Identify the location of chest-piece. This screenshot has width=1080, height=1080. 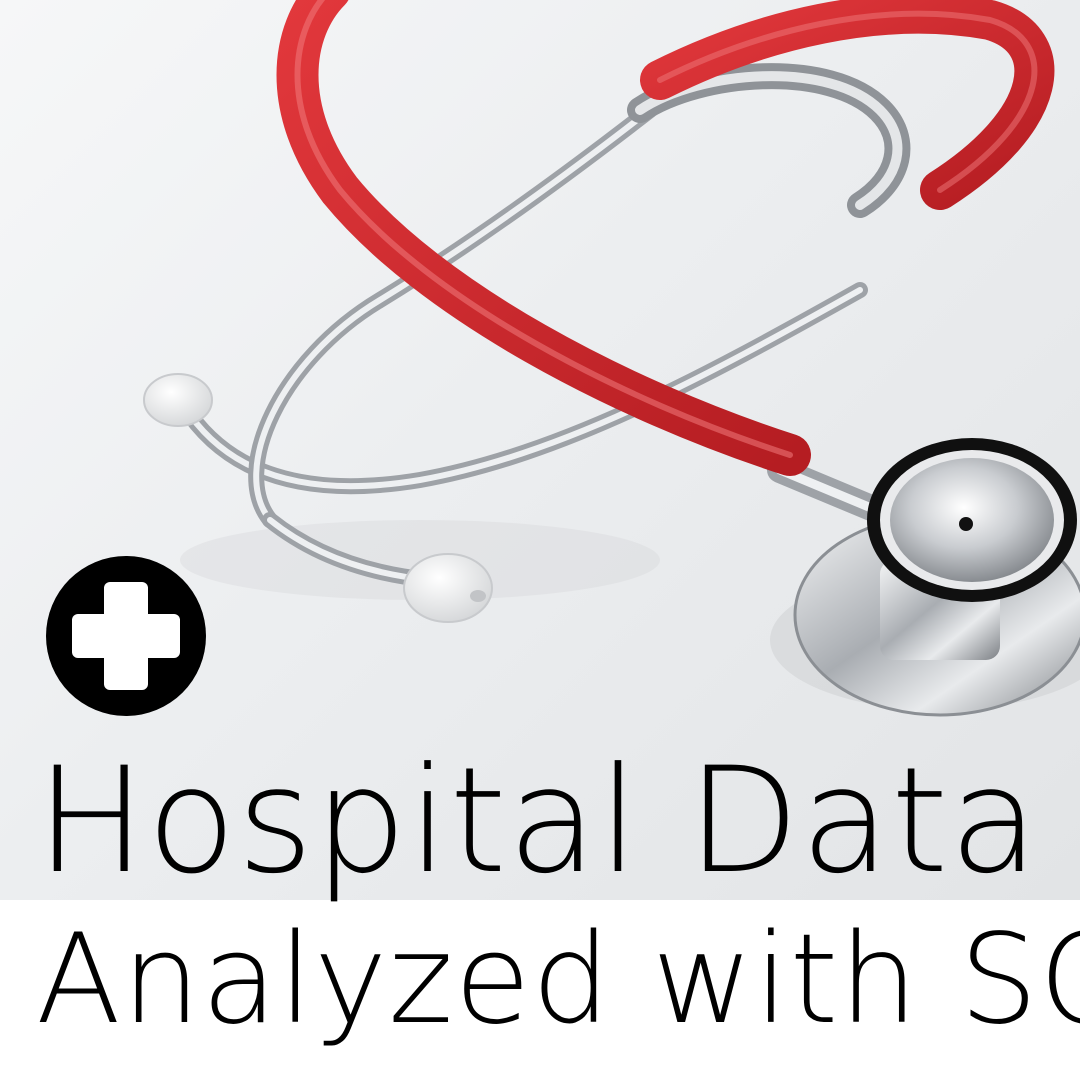
(936, 577).